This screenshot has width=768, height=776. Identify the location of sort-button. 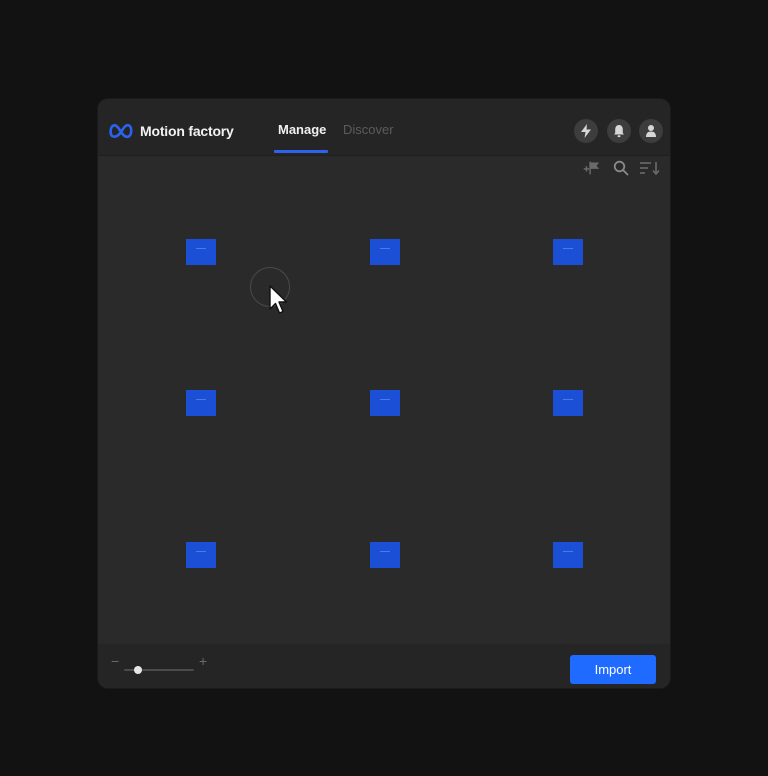
(650, 168).